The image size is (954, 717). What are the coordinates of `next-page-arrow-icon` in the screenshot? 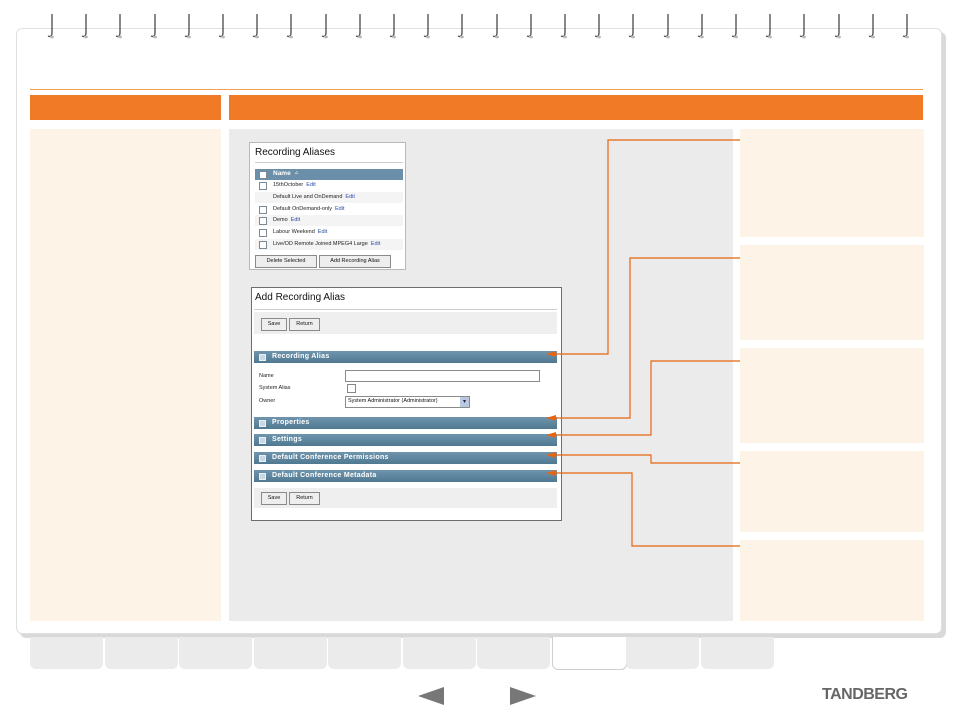 It's located at (523, 696).